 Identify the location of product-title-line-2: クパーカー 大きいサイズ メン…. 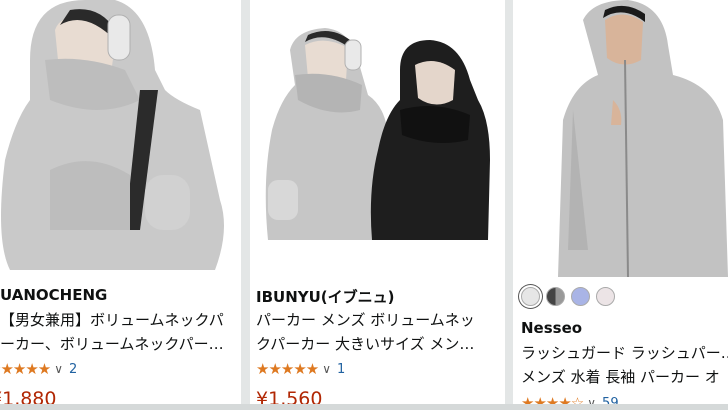
(377, 344).